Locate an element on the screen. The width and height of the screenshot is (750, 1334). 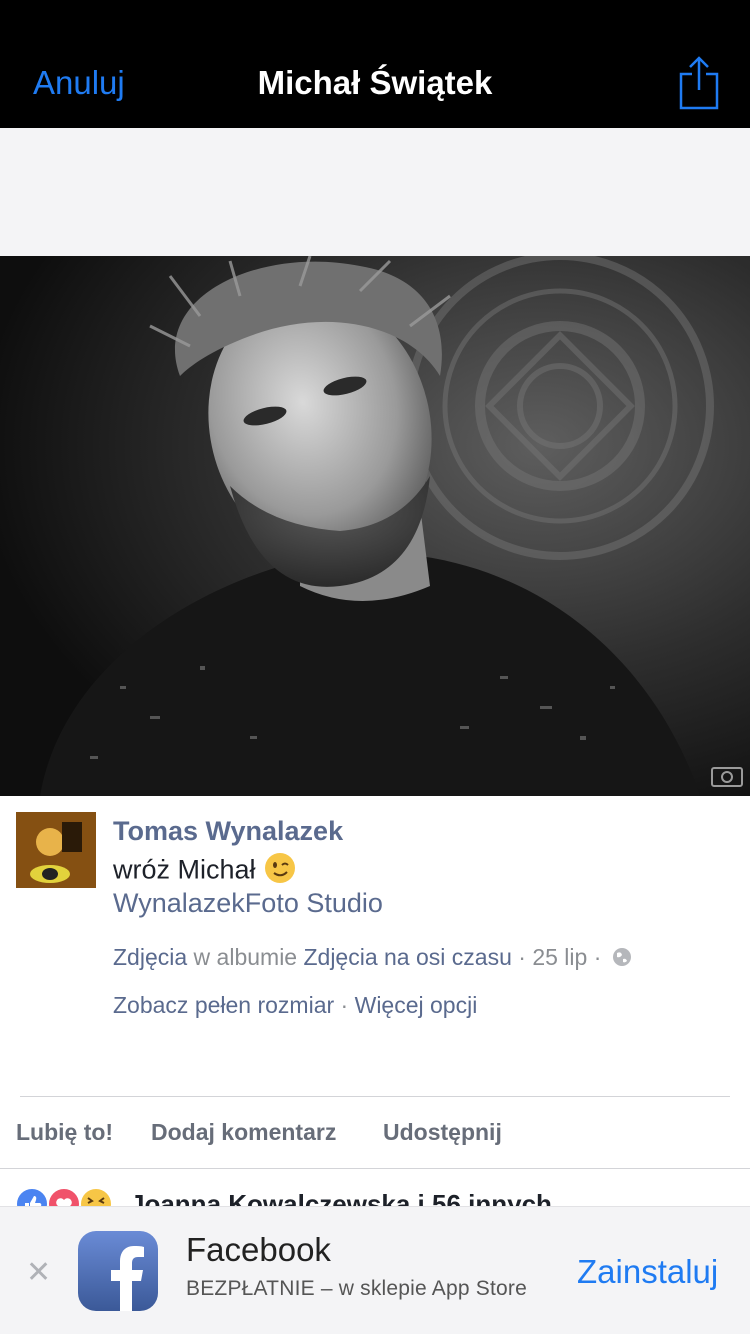
reactions-summary: Joanna Kowalczewska i 56 innych is located at coordinates (375, 1189).